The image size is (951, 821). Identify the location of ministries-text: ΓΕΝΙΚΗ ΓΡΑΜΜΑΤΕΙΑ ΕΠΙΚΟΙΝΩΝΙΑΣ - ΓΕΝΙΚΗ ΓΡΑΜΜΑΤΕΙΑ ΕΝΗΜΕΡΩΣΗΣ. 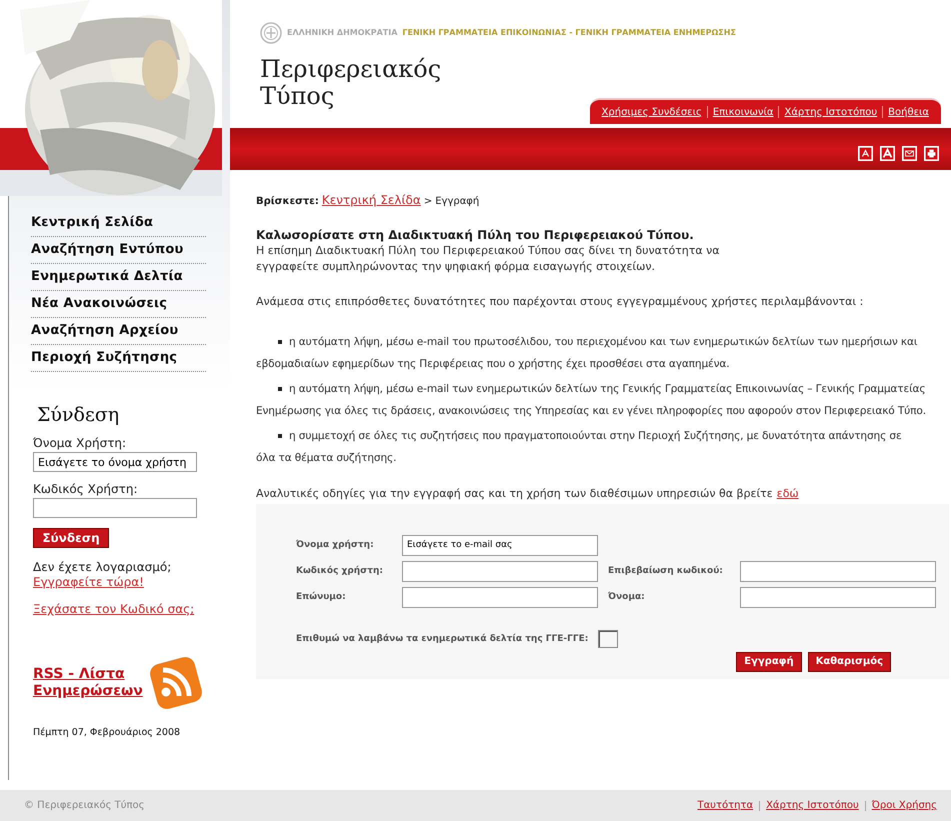
(569, 33).